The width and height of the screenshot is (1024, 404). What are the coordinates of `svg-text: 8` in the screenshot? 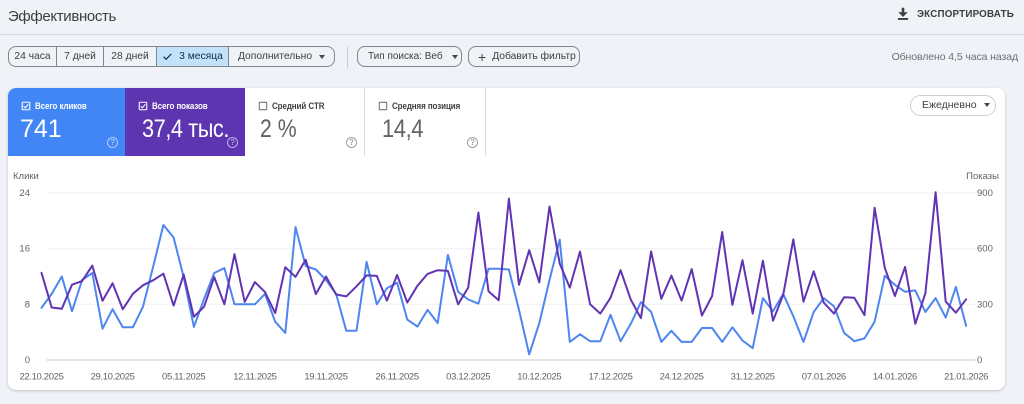 It's located at (27, 304).